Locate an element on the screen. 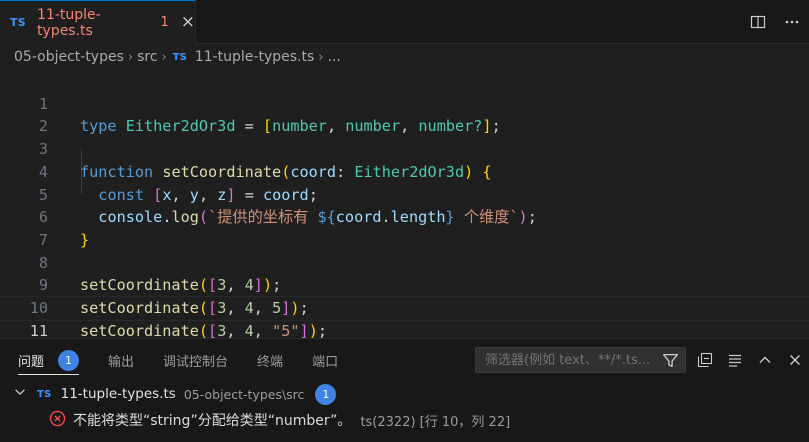 Image resolution: width=809 pixels, height=442 pixels. problems-filter is located at coordinates (580, 360).